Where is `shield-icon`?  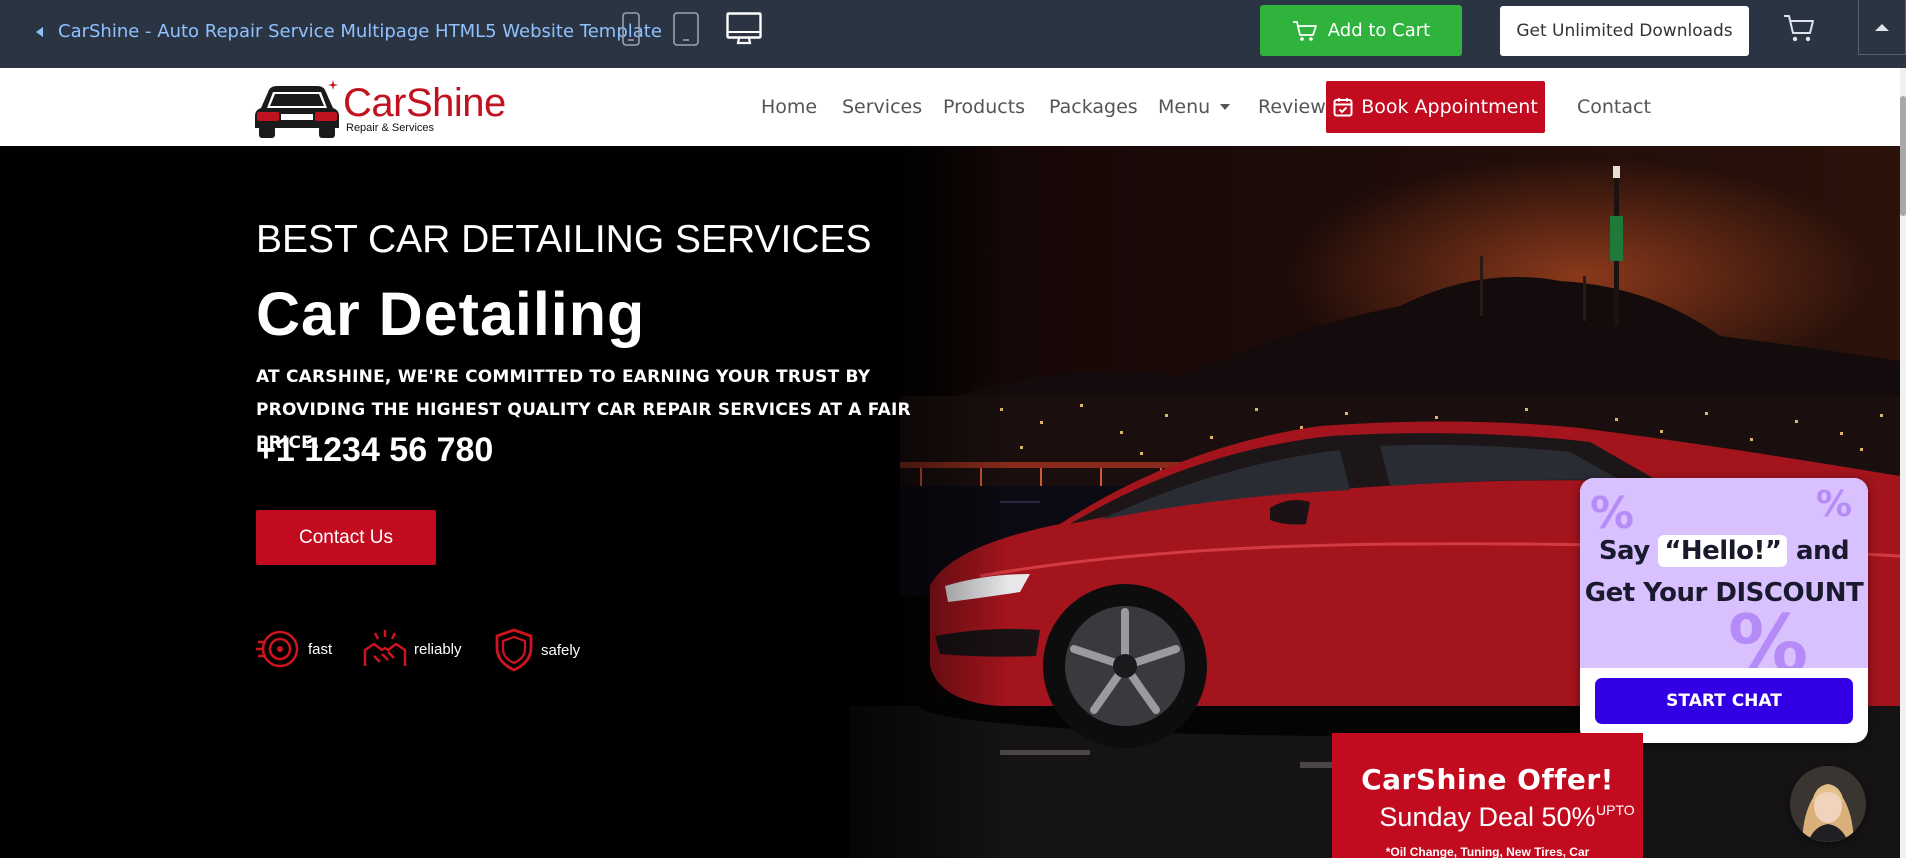 shield-icon is located at coordinates (514, 650).